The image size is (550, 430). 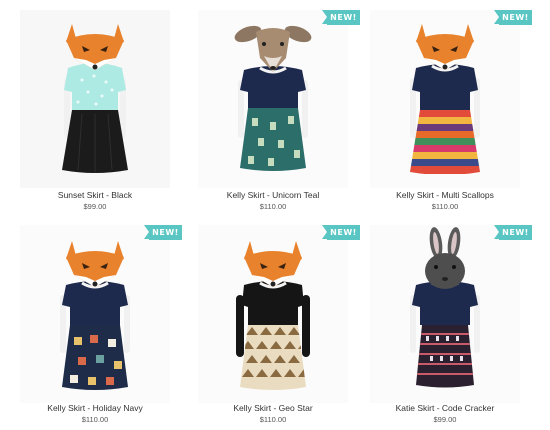 I want to click on product-name: Kelly Skirt - Geo Star, so click(x=273, y=408).